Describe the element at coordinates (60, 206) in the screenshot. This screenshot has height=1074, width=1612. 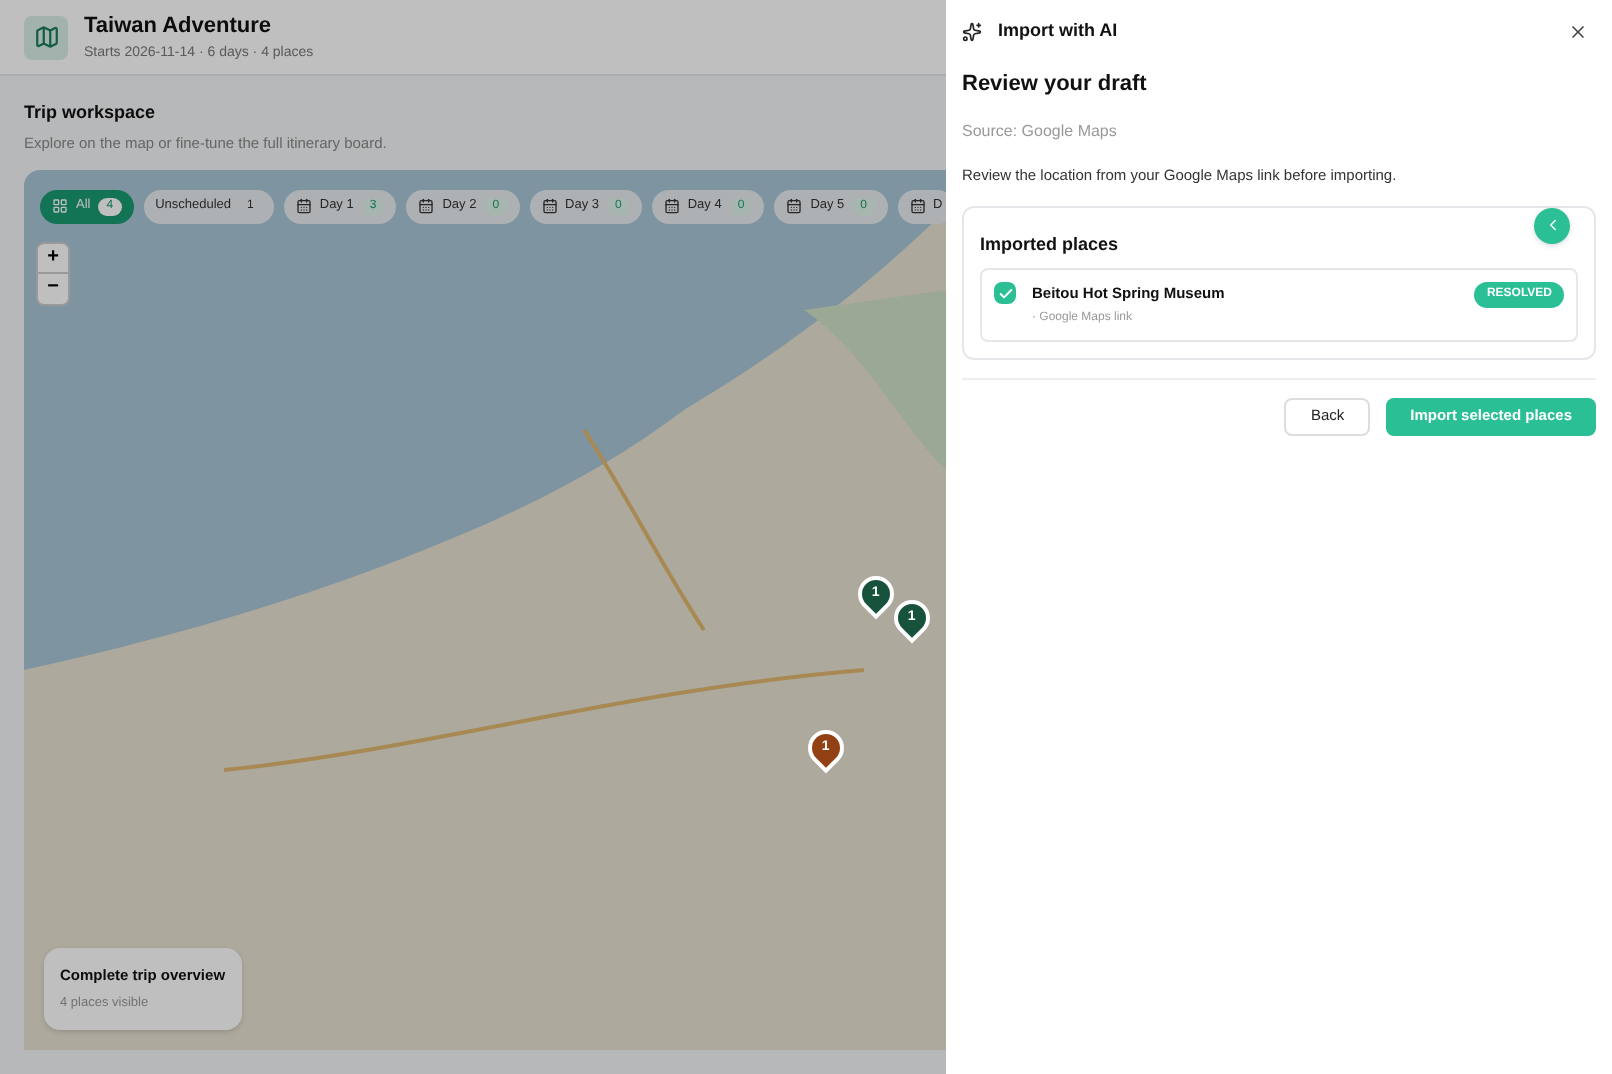
I see `grid-icon` at that location.